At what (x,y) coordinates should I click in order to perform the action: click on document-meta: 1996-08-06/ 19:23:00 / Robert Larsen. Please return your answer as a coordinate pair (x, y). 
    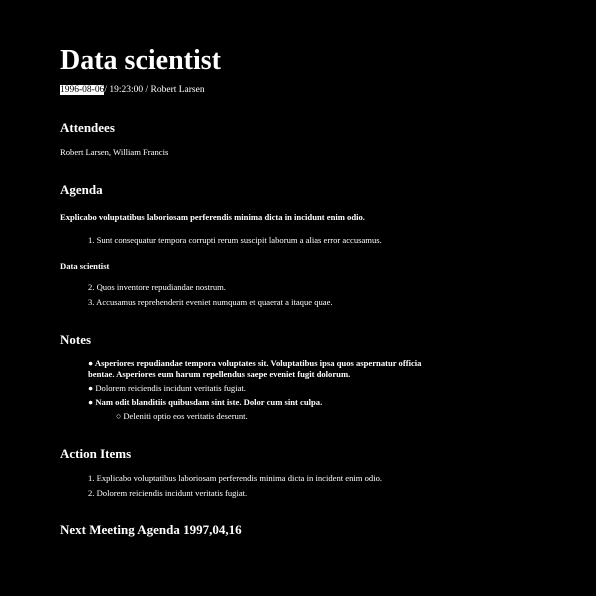
    Looking at the image, I should click on (132, 90).